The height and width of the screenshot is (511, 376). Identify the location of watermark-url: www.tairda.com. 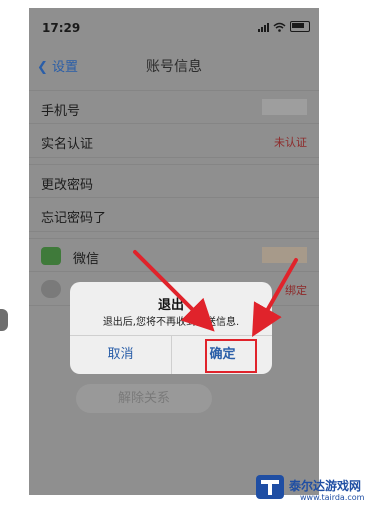
(332, 497).